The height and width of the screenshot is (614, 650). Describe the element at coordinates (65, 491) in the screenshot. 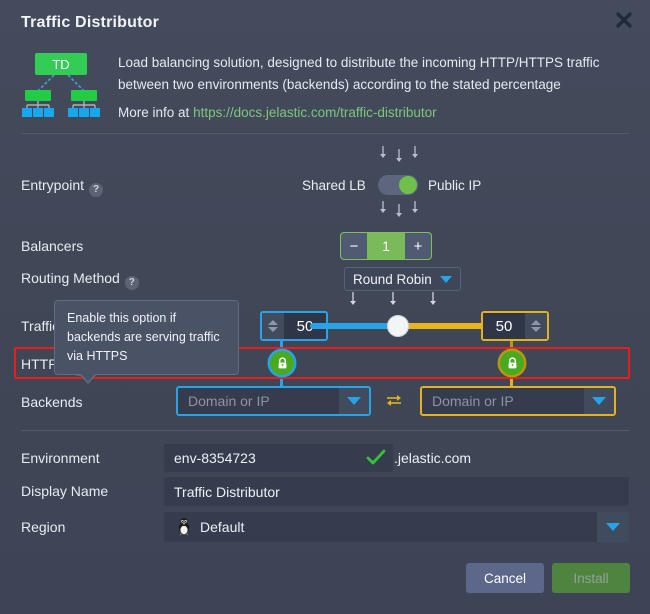

I see `display-name-label: Display Name` at that location.